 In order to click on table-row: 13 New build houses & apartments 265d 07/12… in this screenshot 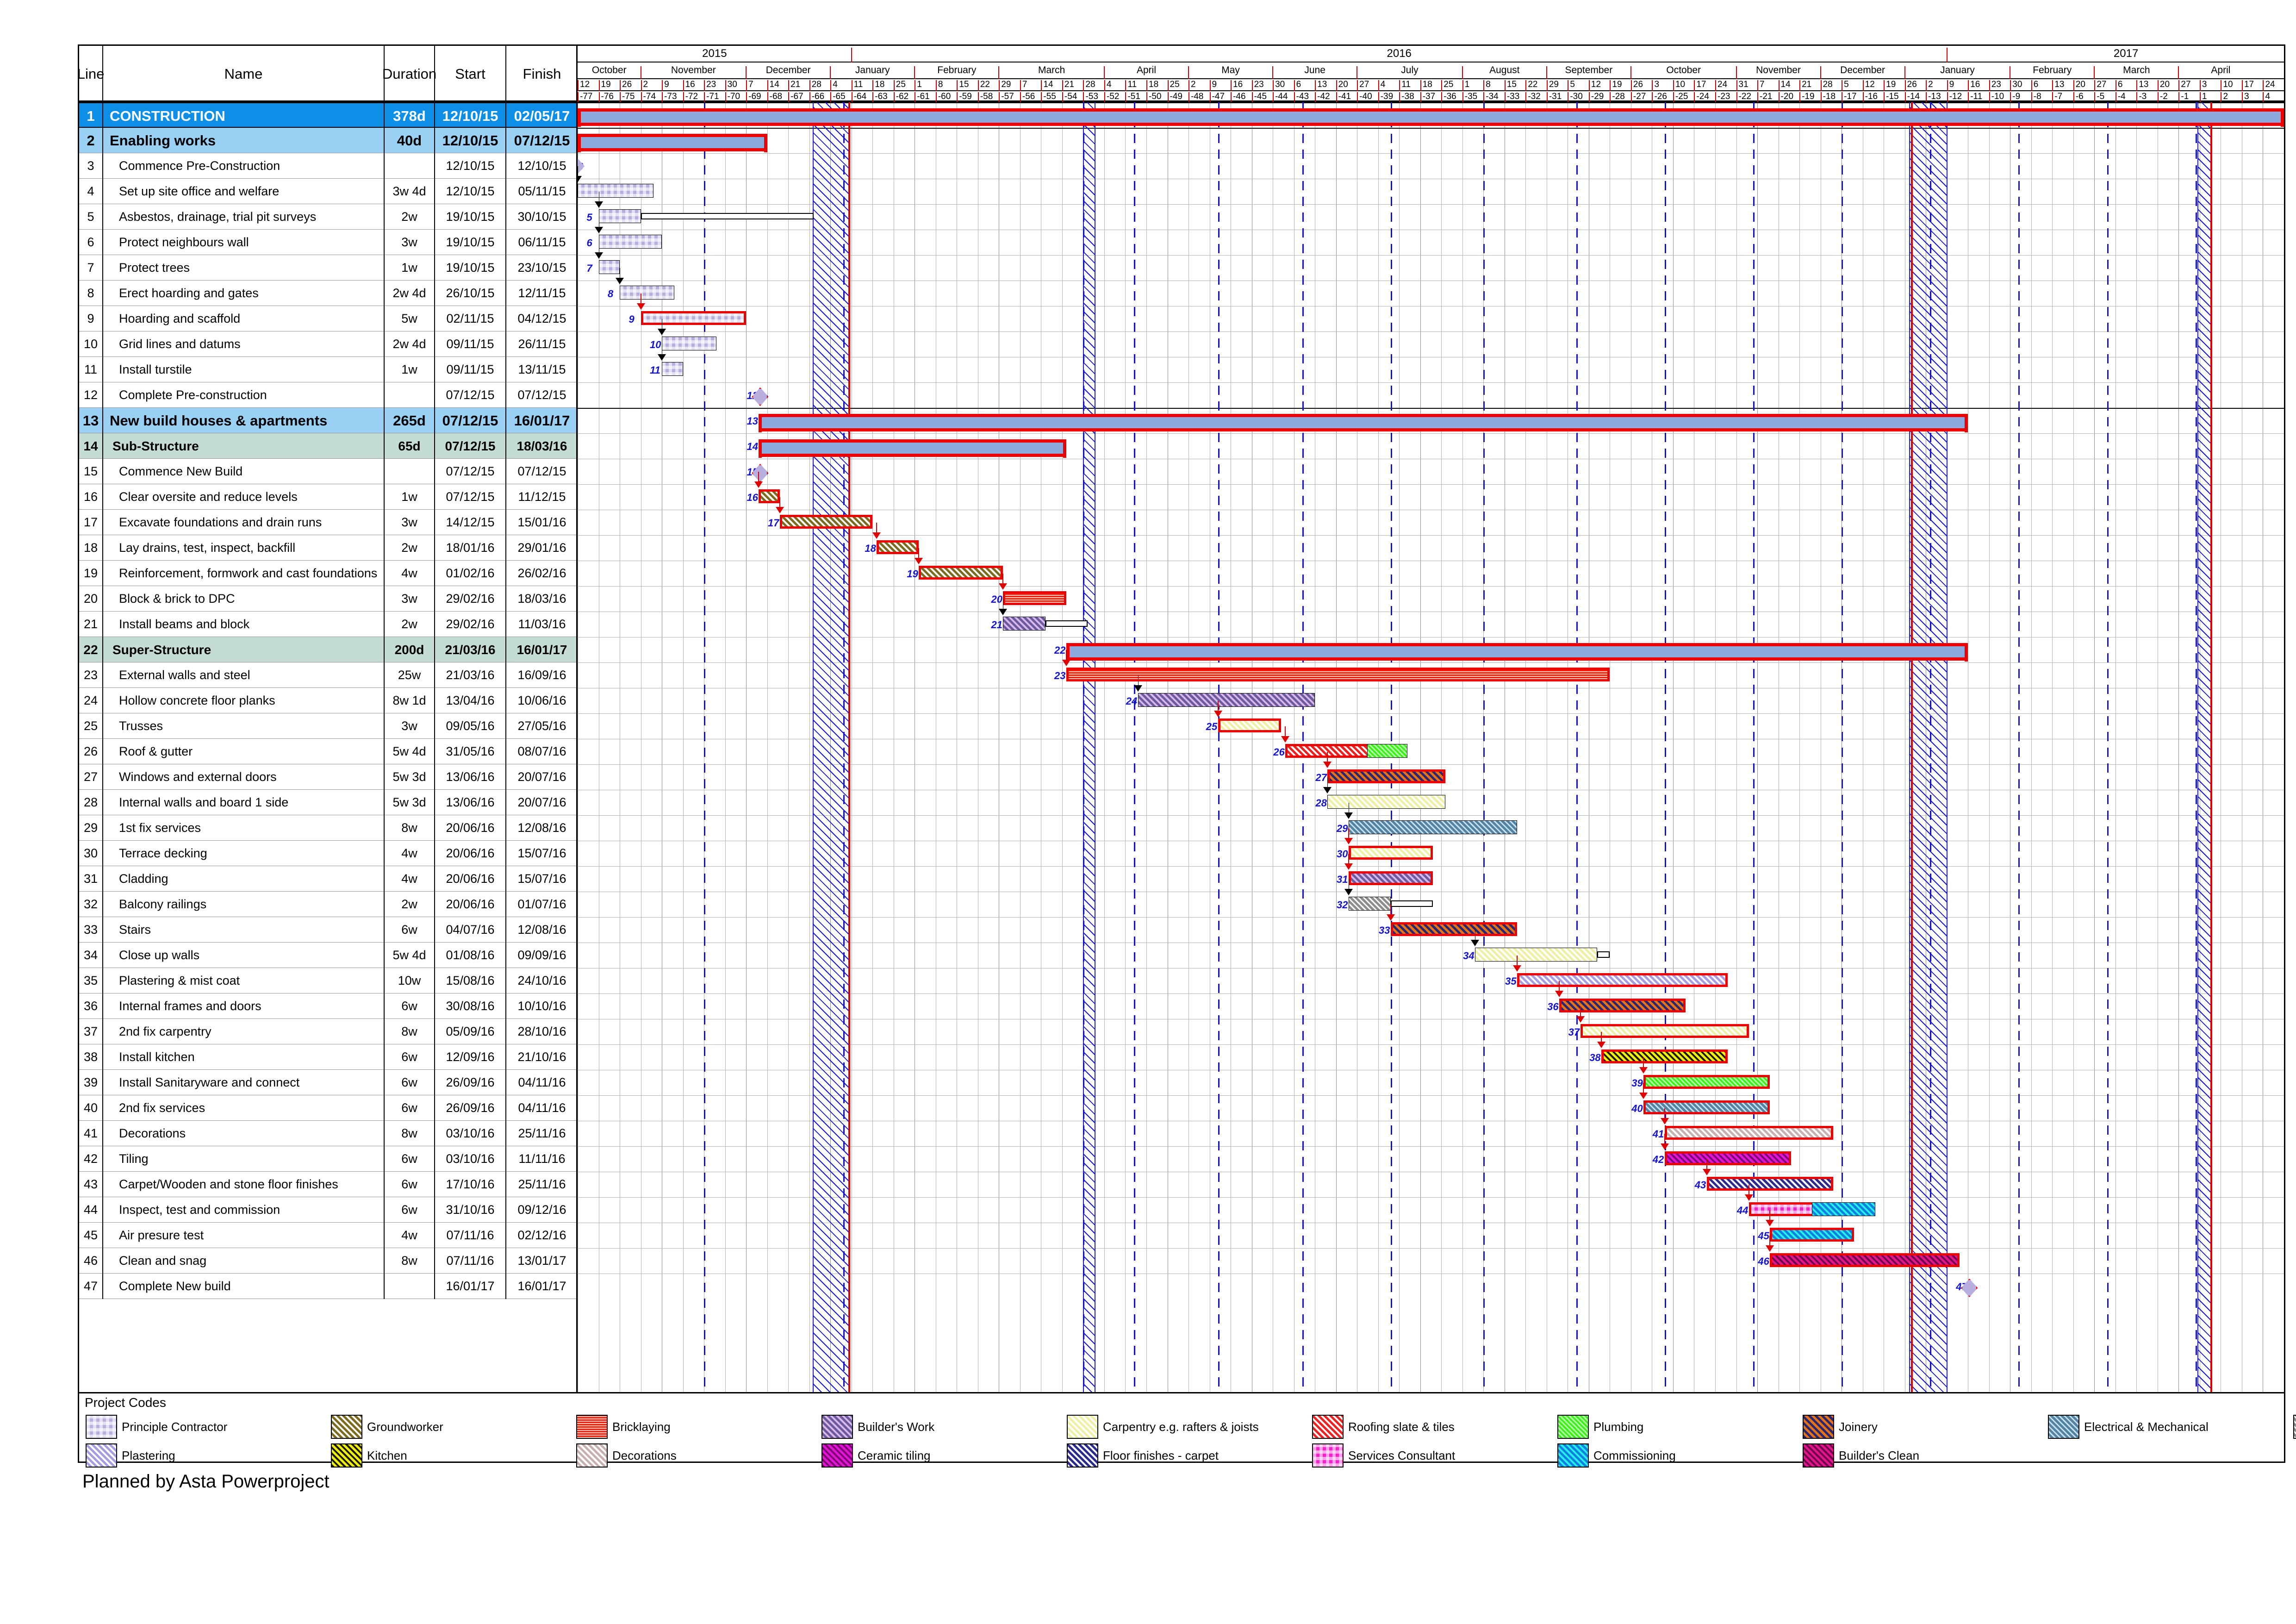, I will do `click(327, 420)`.